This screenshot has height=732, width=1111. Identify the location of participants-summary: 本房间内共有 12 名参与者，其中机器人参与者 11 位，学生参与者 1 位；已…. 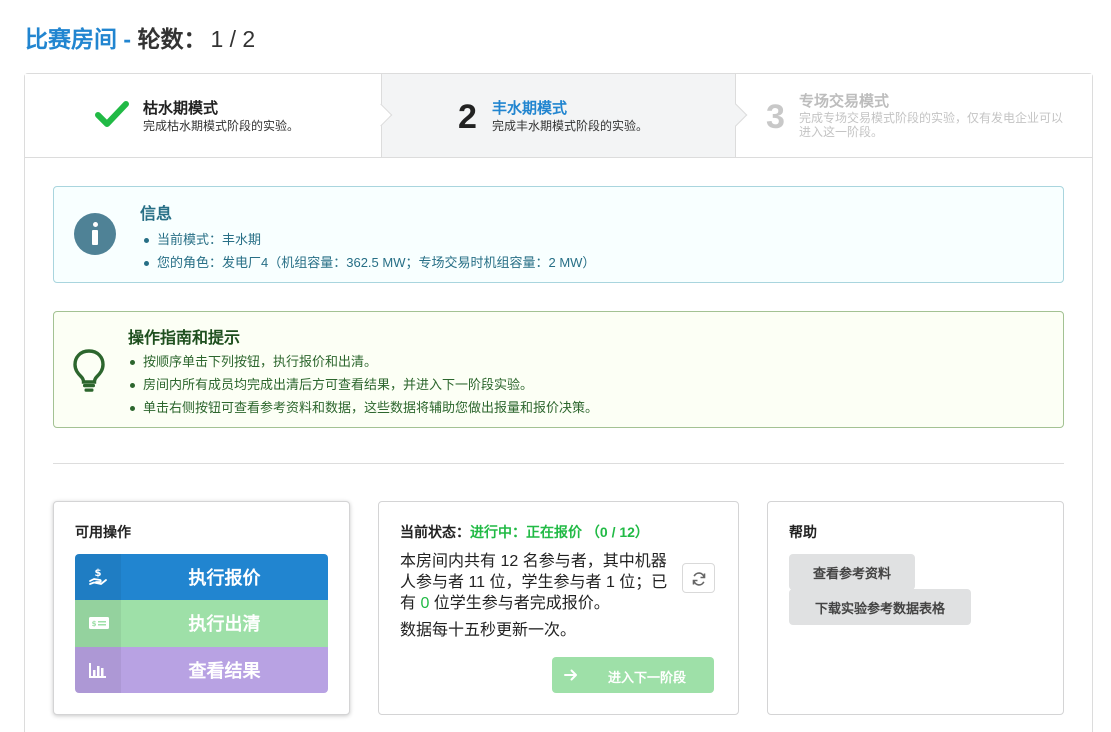
(534, 582).